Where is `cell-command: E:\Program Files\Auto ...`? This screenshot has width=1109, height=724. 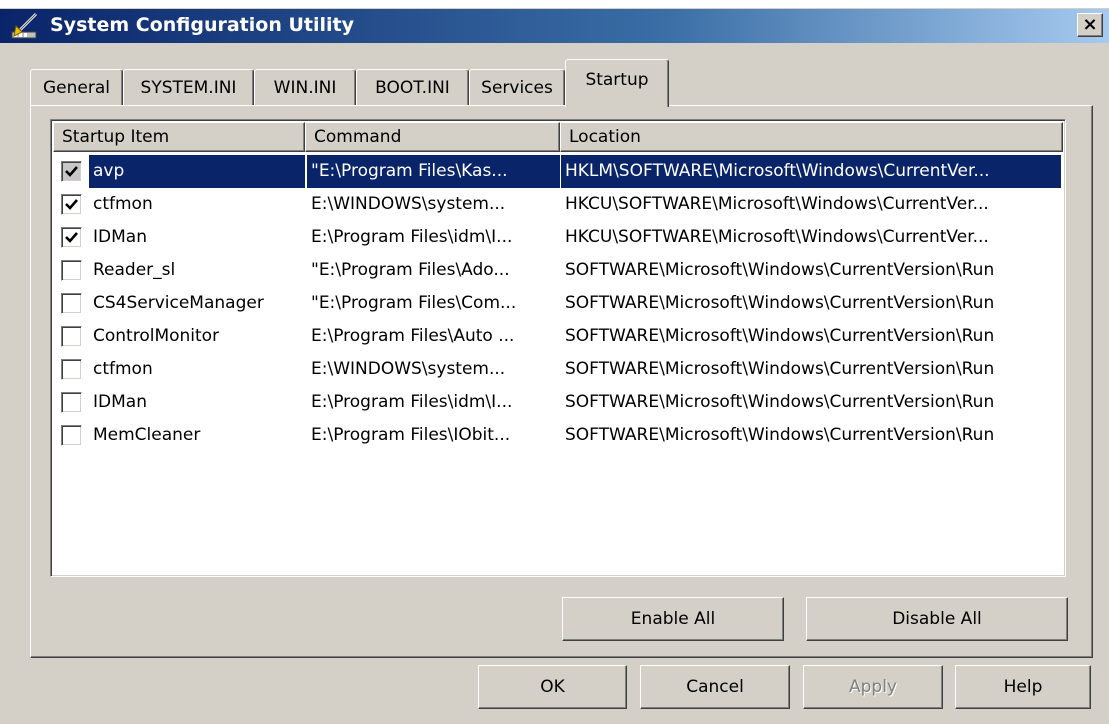
cell-command: E:\Program Files\Auto ... is located at coordinates (413, 336).